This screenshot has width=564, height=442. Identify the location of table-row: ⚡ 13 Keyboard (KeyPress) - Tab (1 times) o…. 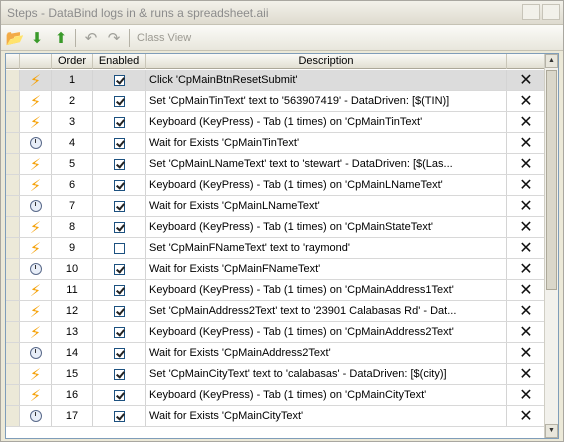
(276, 332).